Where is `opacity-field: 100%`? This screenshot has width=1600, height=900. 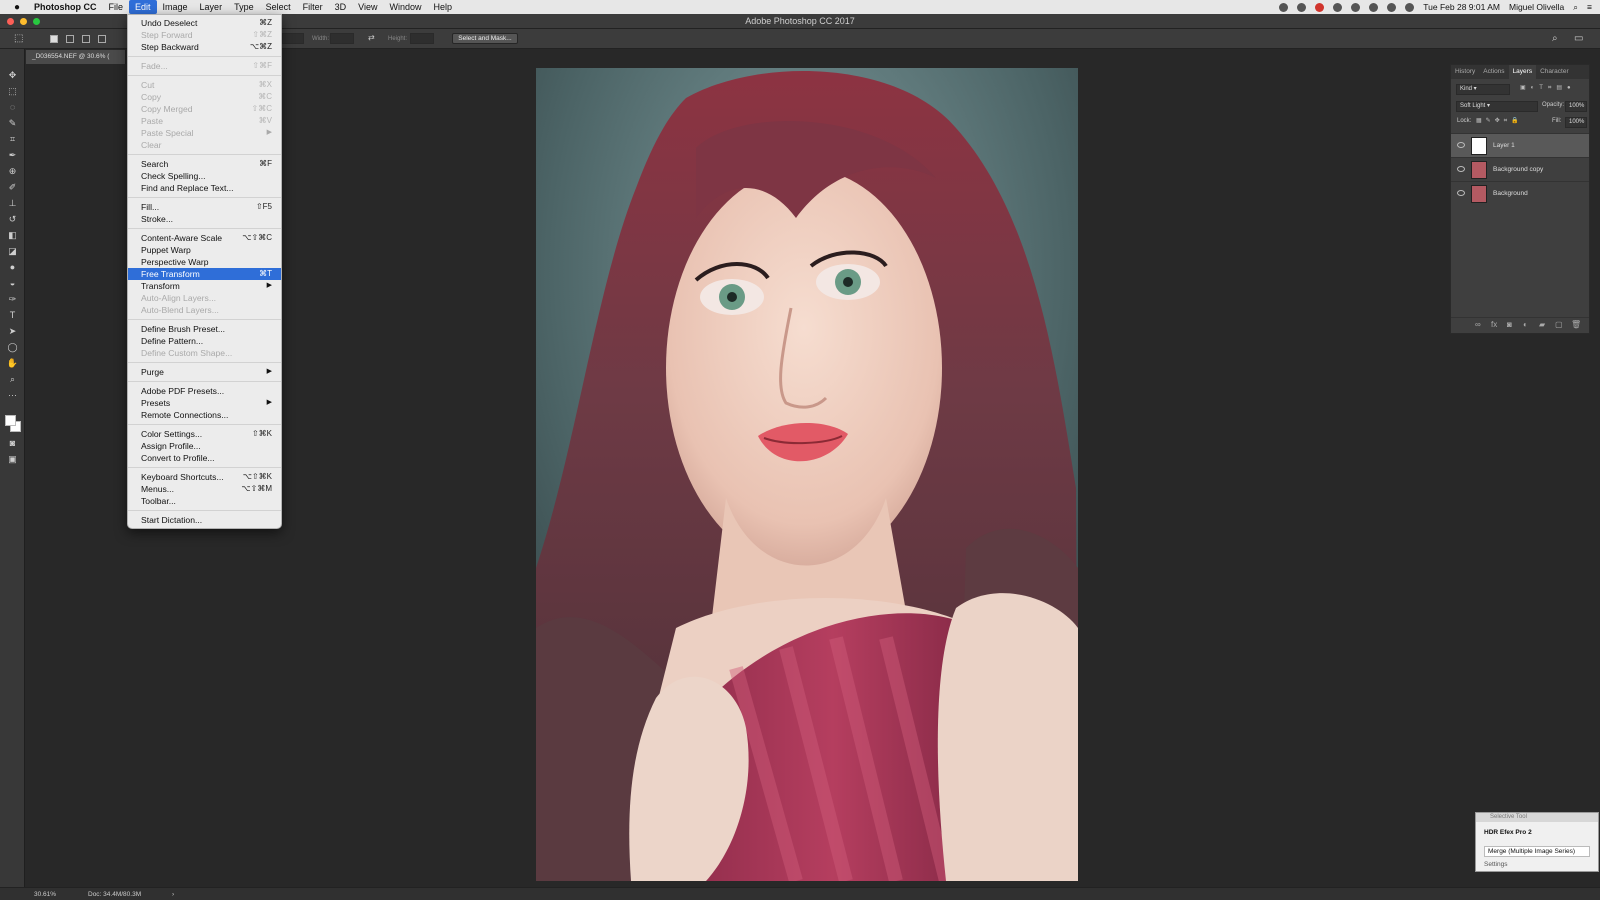
opacity-field: 100% is located at coordinates (1576, 106).